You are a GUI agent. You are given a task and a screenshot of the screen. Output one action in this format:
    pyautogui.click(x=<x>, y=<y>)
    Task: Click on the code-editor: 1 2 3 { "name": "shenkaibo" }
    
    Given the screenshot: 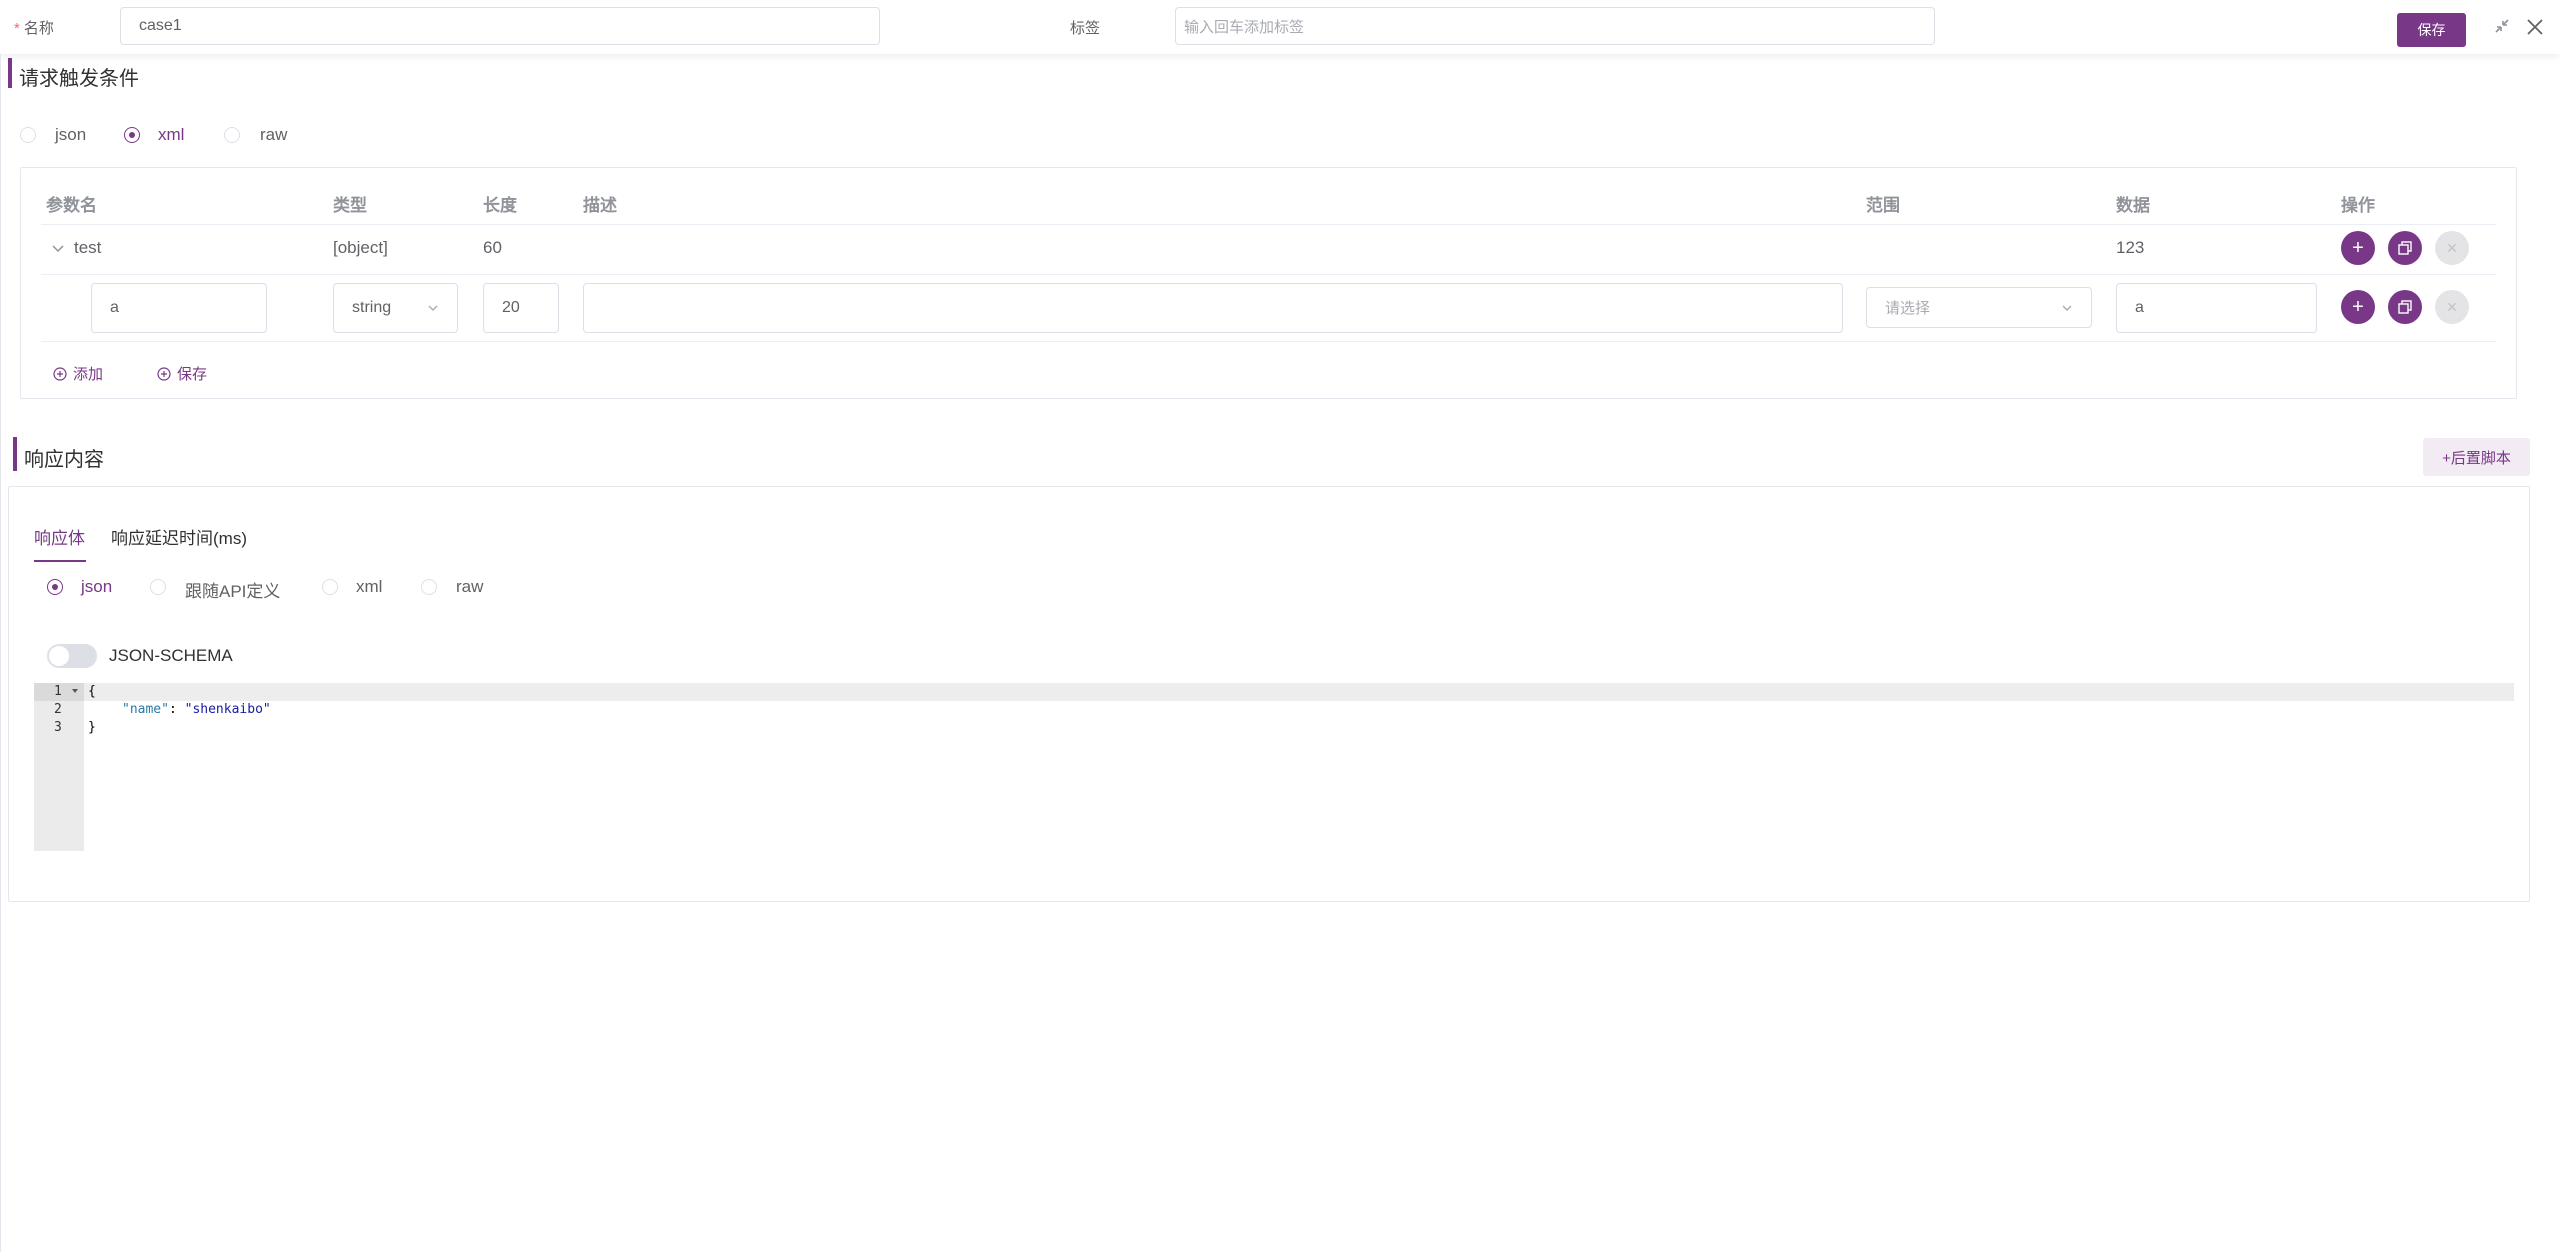 What is the action you would take?
    pyautogui.click(x=1274, y=767)
    